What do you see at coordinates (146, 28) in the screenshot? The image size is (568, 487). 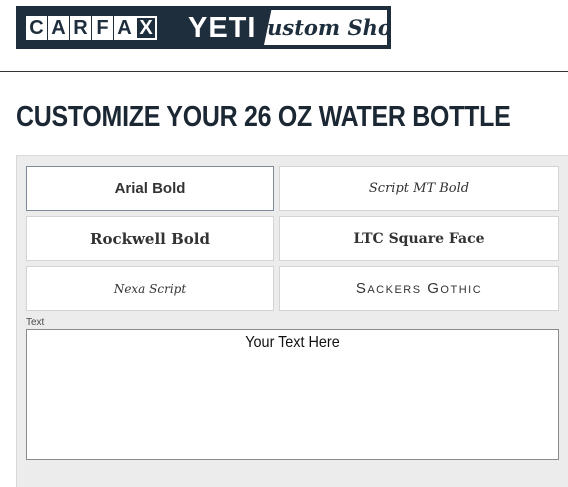 I see `carfax-letter: X` at bounding box center [146, 28].